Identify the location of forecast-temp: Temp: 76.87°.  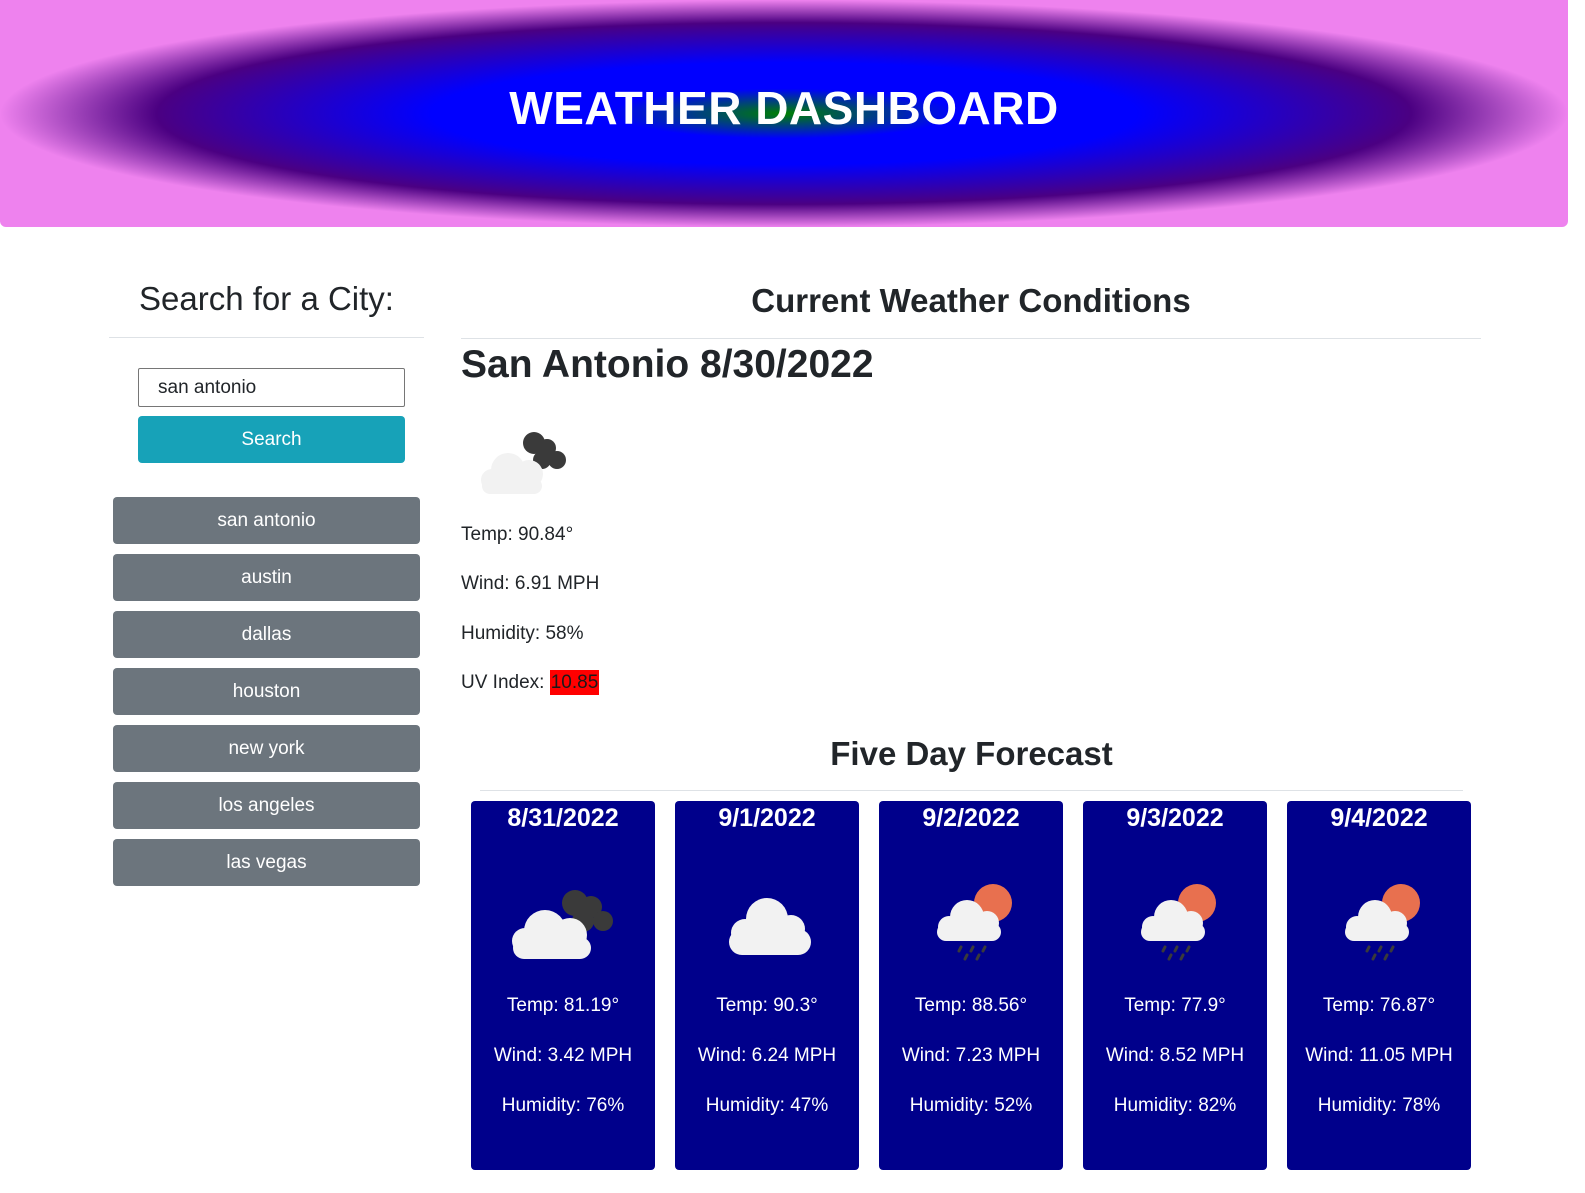
(1379, 1005).